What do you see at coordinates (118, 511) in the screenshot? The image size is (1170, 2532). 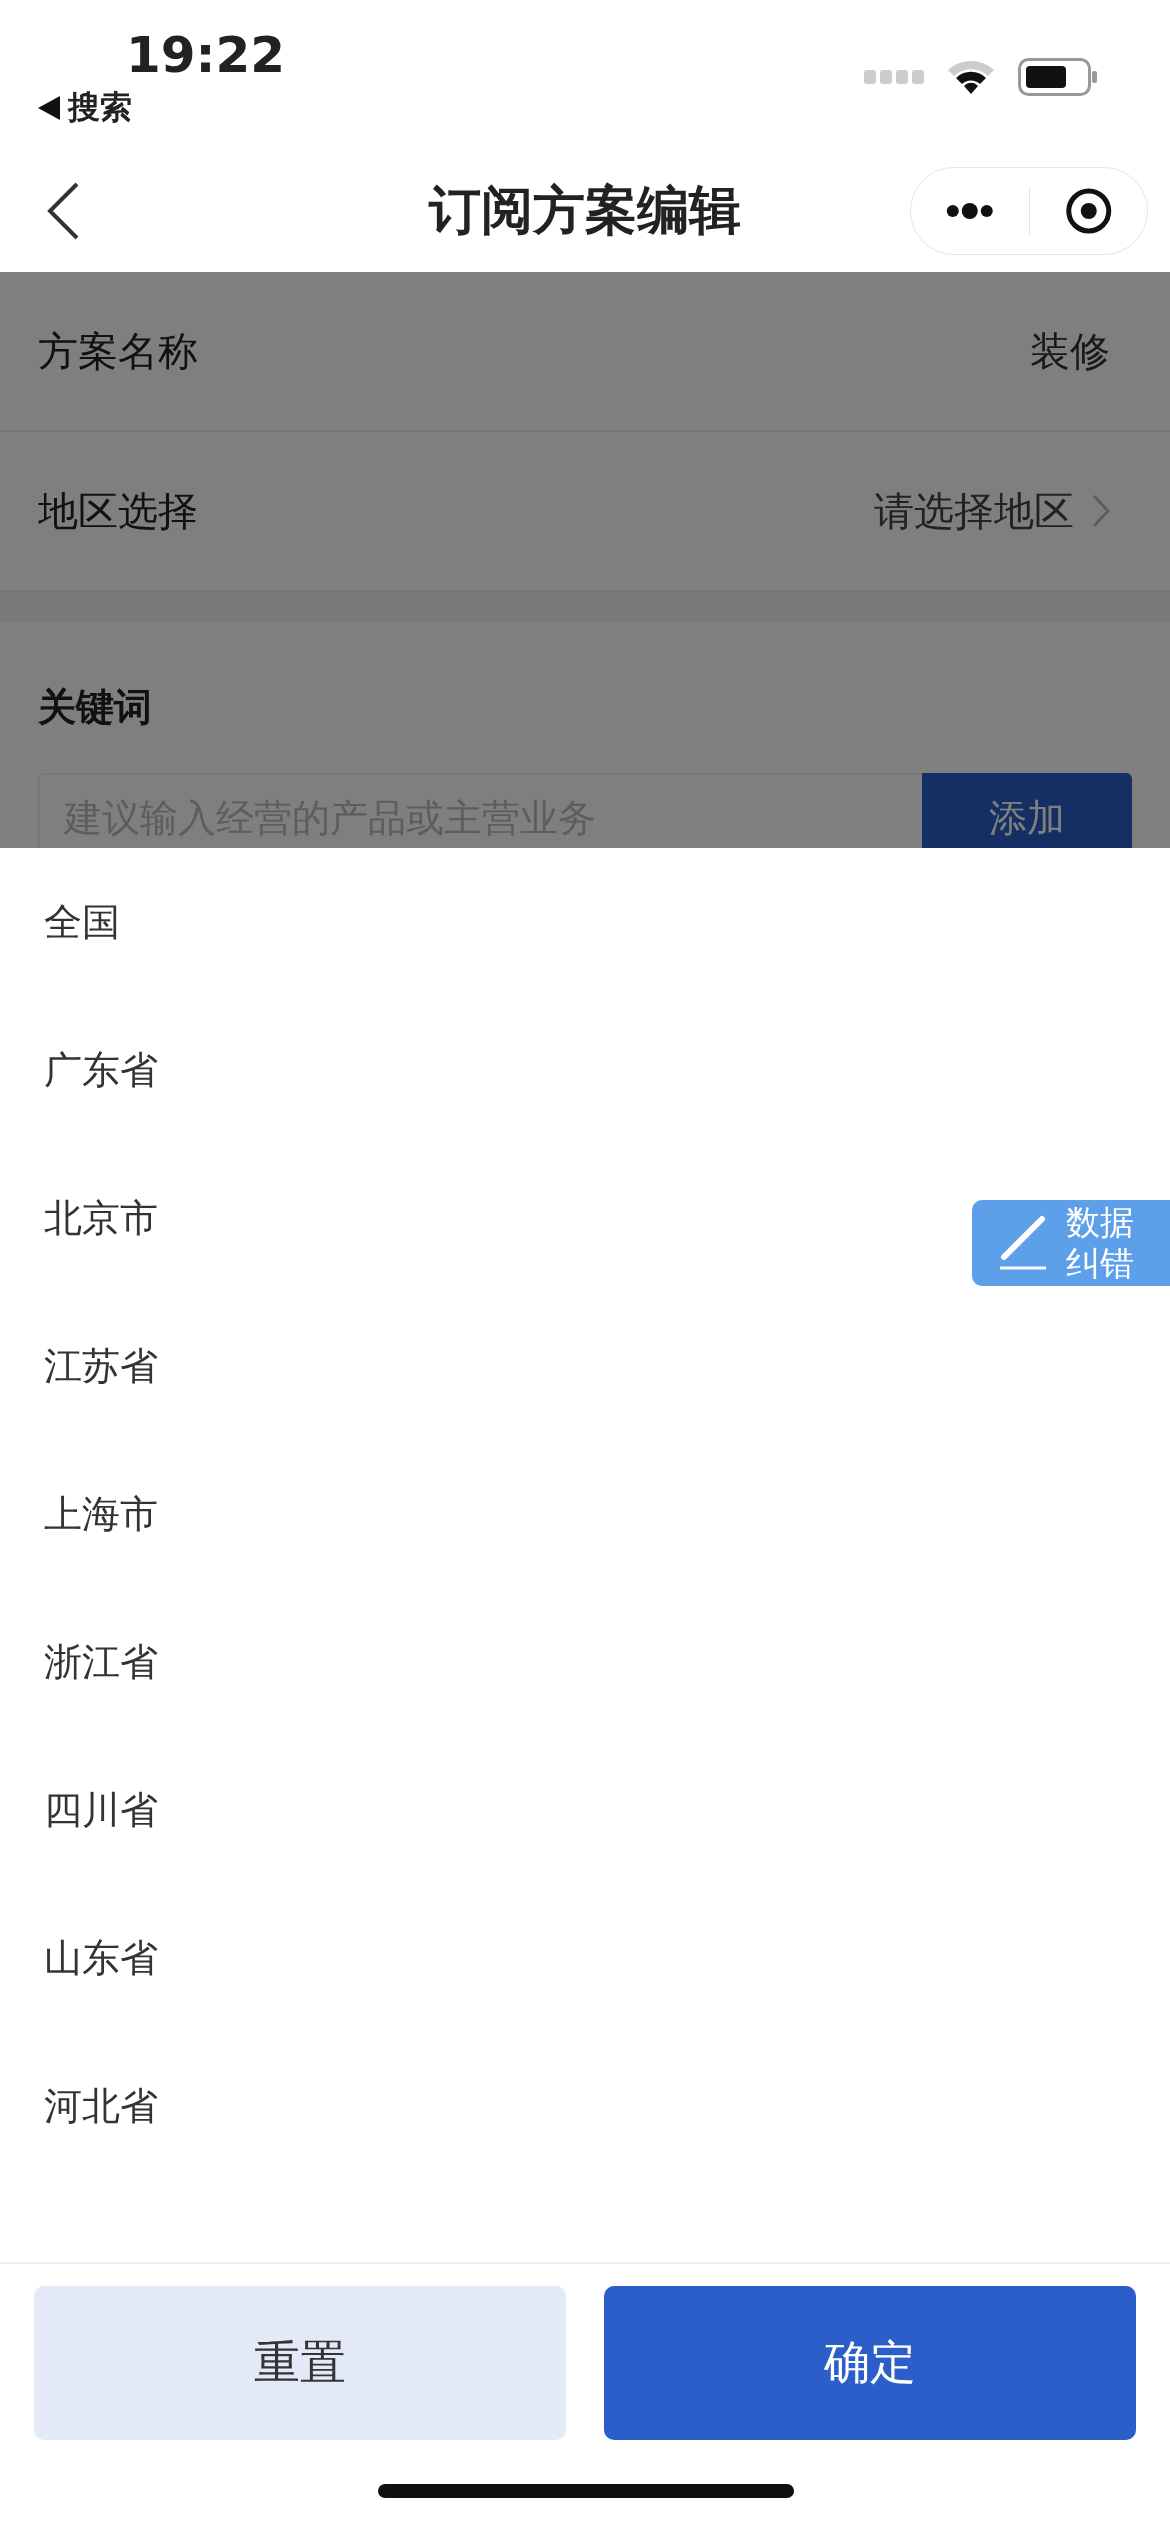 I see `field-label: 地区选择` at bounding box center [118, 511].